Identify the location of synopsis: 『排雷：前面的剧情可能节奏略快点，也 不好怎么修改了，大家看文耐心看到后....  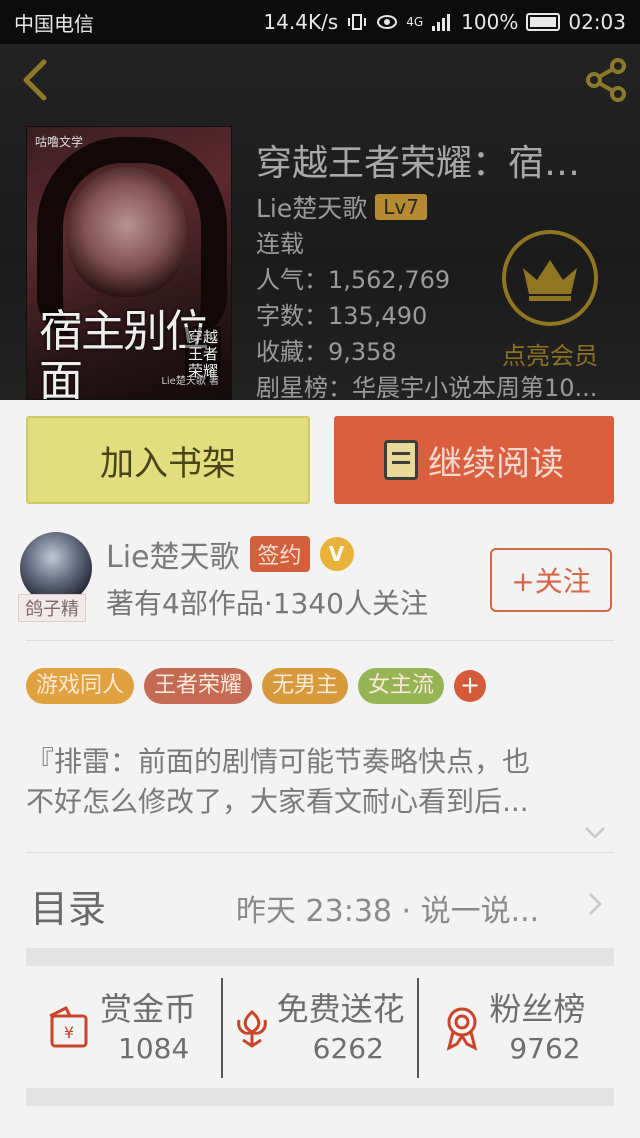
(321, 782).